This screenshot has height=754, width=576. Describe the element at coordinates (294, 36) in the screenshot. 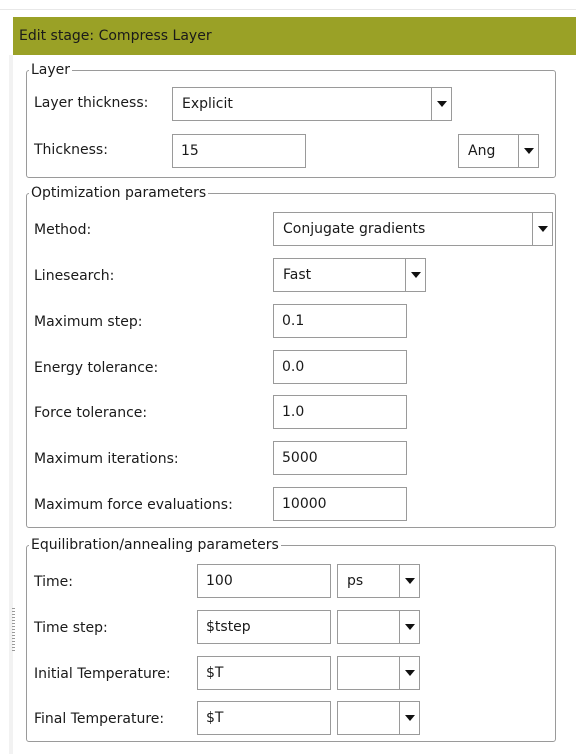

I see `stage-header: Edit stage: Compress Layer` at that location.